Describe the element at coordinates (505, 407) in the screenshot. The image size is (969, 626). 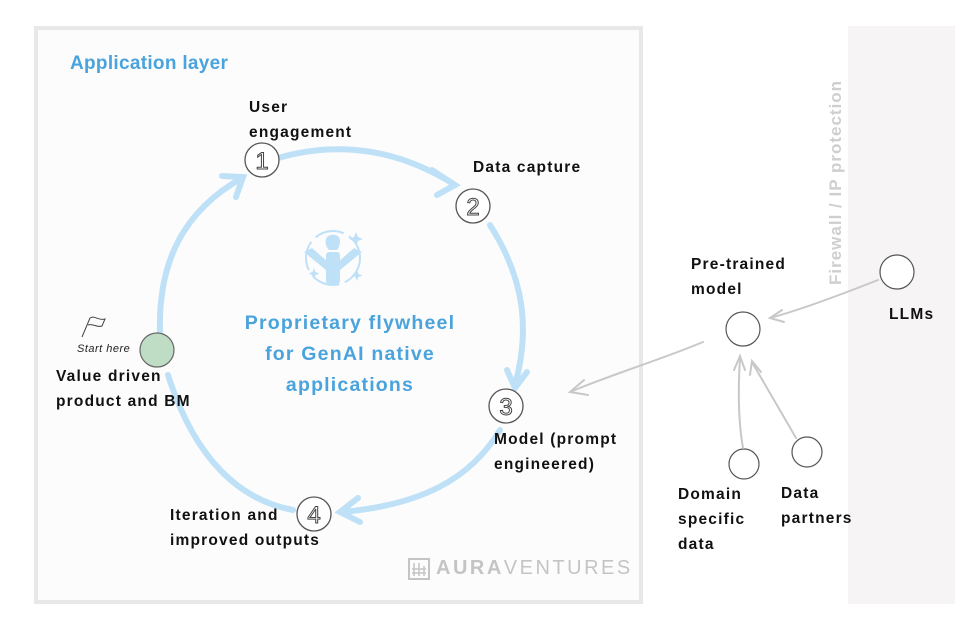
I see `step-3-number: 3` at that location.